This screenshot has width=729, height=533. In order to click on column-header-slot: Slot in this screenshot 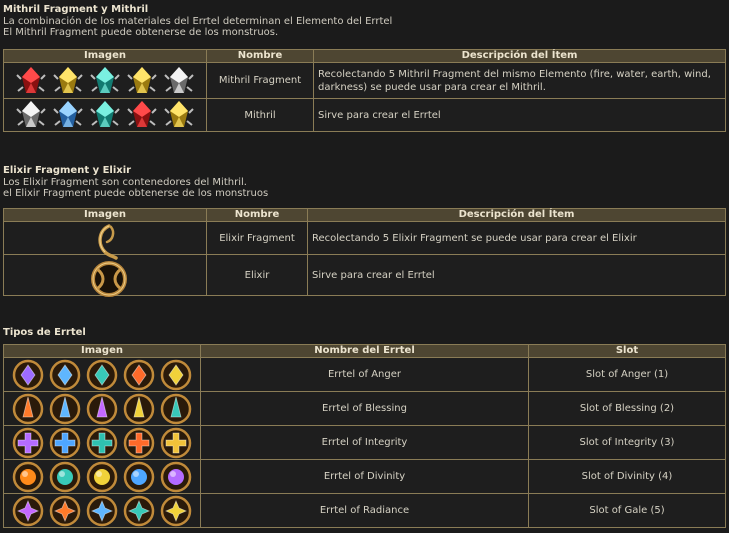, I will do `click(627, 351)`.